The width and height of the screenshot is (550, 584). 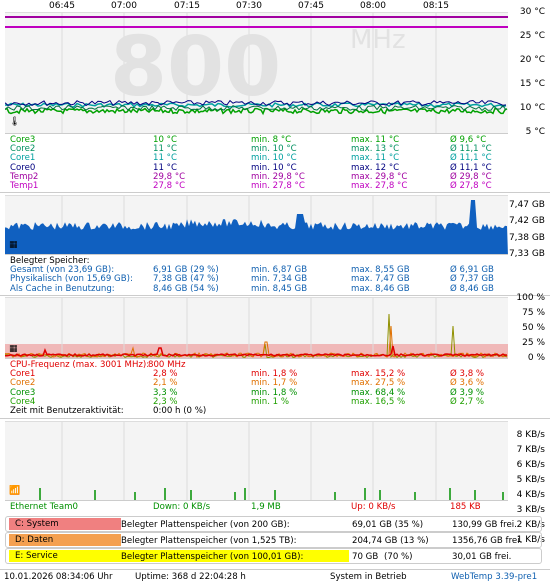 What do you see at coordinates (13, 349) in the screenshot?
I see `cpu-icon: ▦` at bounding box center [13, 349].